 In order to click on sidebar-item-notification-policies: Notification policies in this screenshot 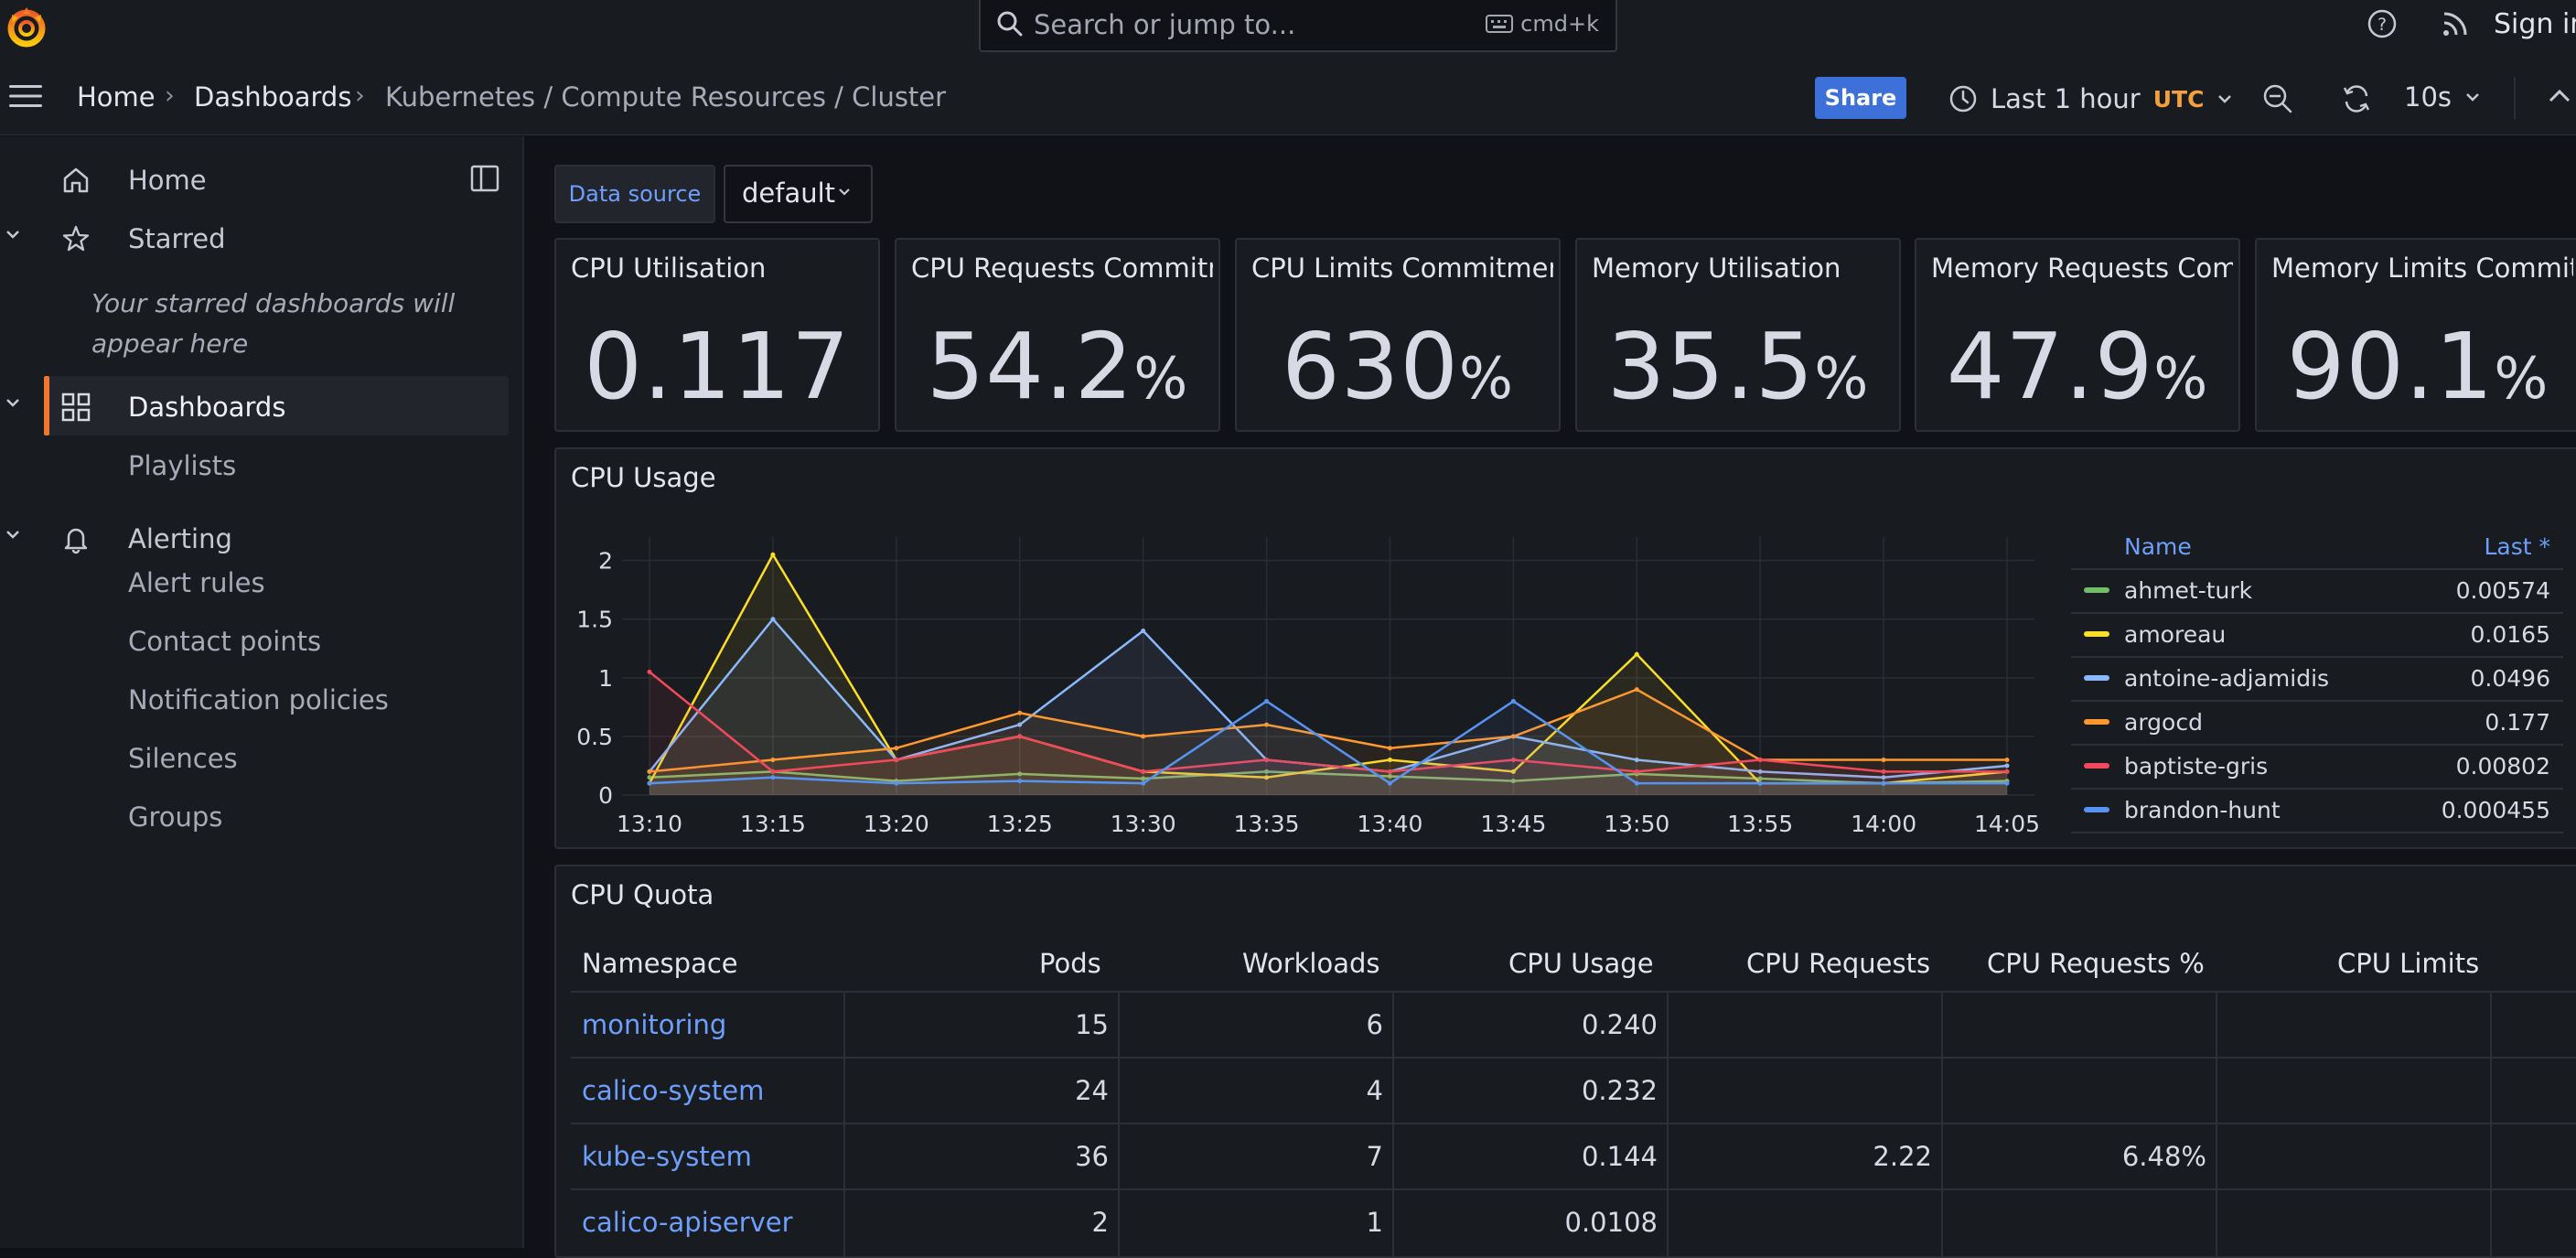, I will do `click(258, 699)`.